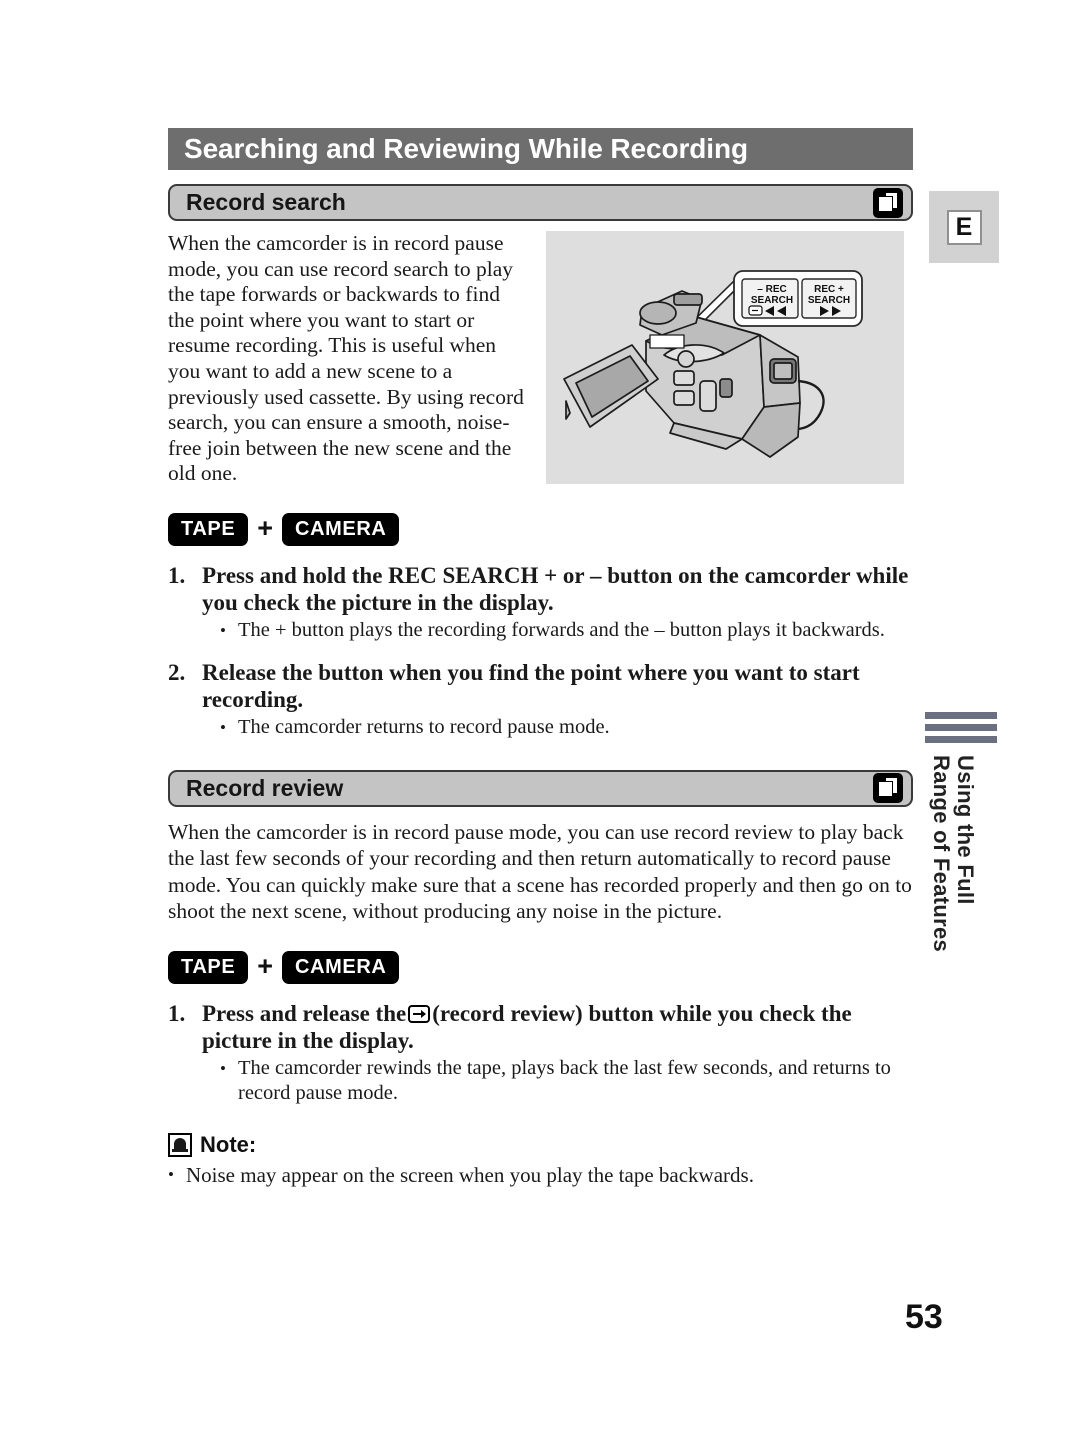 This screenshot has width=1080, height=1443. What do you see at coordinates (540, 788) in the screenshot?
I see `section-header-record-review: Record review` at bounding box center [540, 788].